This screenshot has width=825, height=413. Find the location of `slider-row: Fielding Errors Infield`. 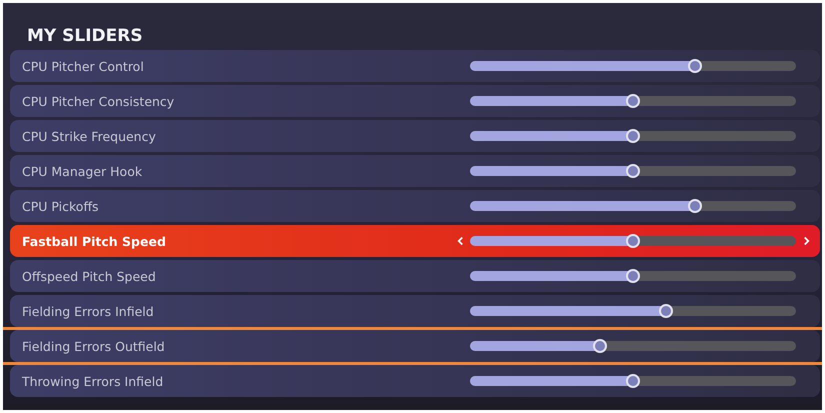

slider-row: Fielding Errors Infield is located at coordinates (415, 311).